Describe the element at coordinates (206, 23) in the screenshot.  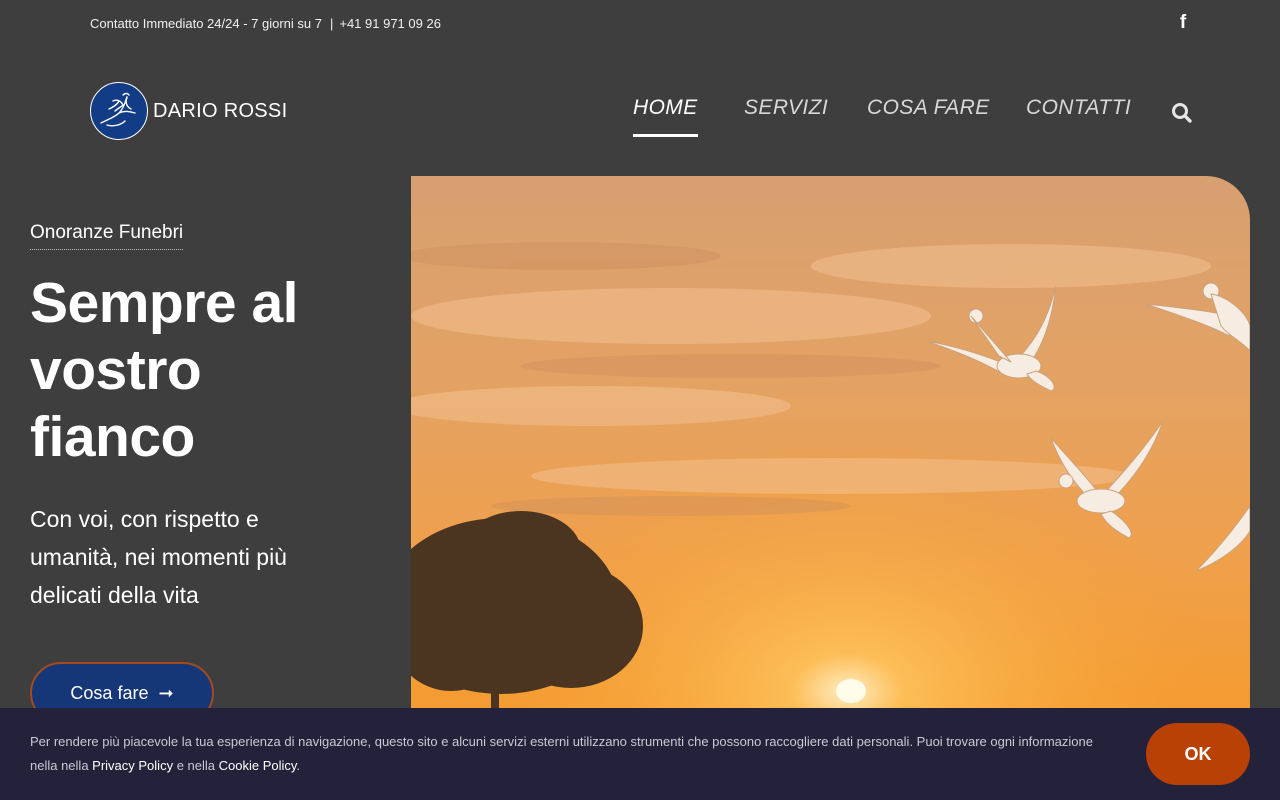
I see `contact-text: Contatto Immediato 24/24 - 7 giorni su 7` at that location.